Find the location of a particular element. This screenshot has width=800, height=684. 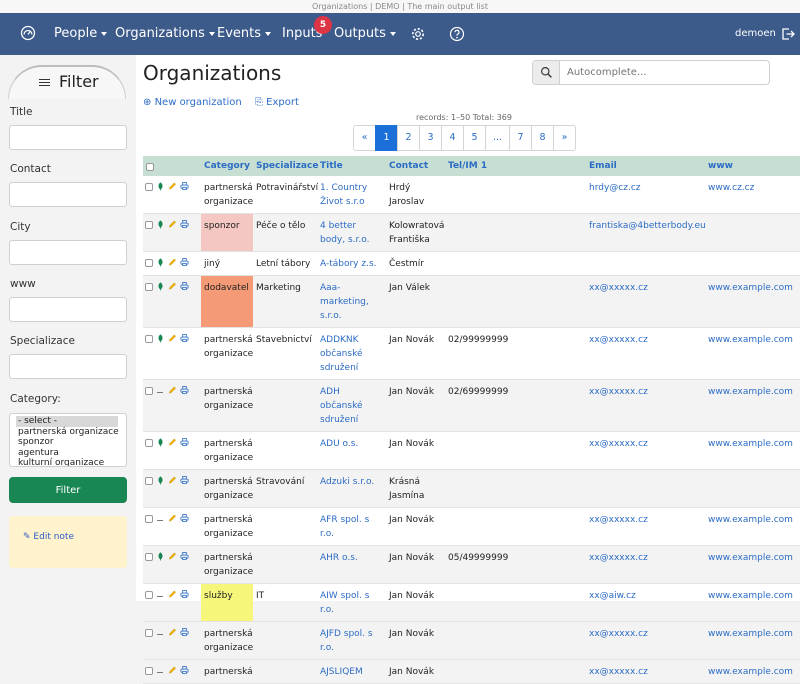

cell-title-link: AFR spol. s r.o. is located at coordinates (351, 526).